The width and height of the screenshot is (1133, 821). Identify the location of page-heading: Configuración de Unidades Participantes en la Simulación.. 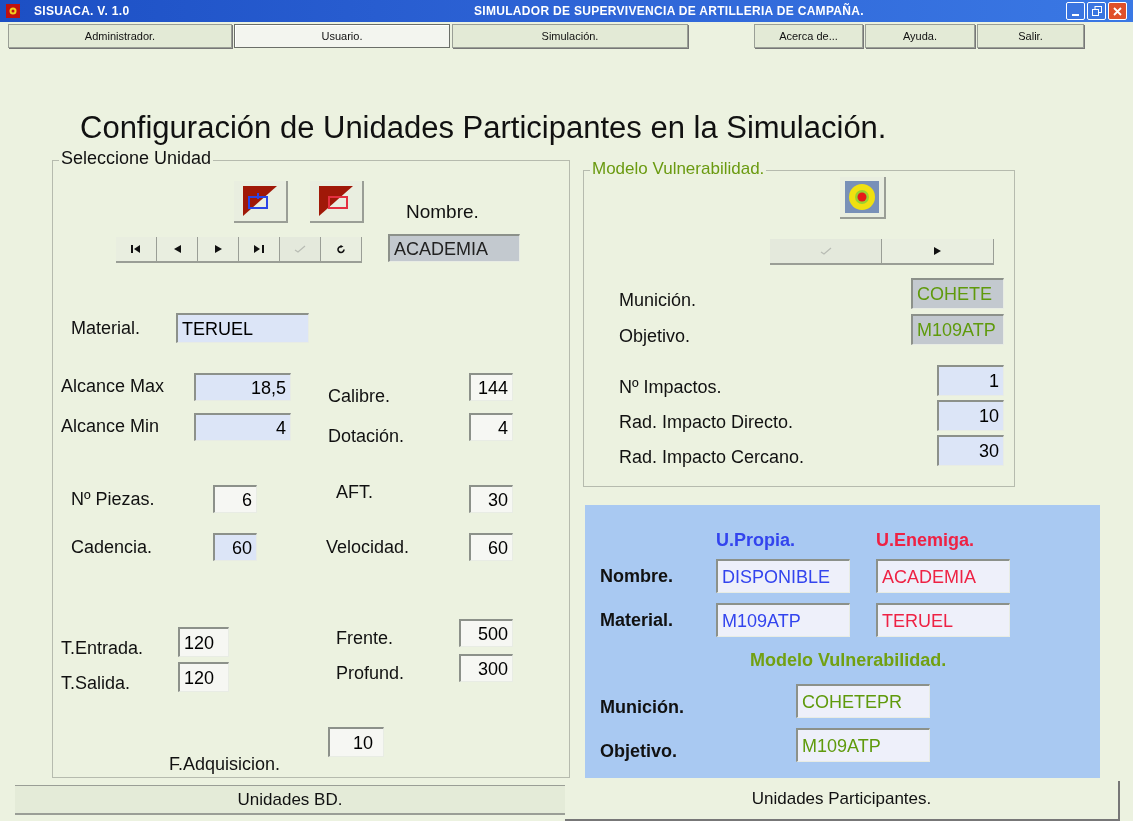
(484, 128).